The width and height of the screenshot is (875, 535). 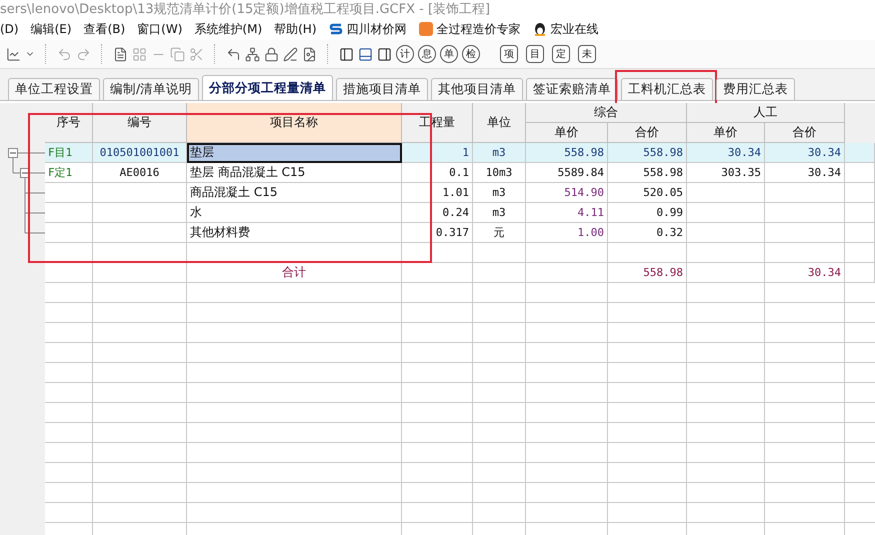 What do you see at coordinates (268, 87) in the screenshot?
I see `tab: 分部分项工程量清单` at bounding box center [268, 87].